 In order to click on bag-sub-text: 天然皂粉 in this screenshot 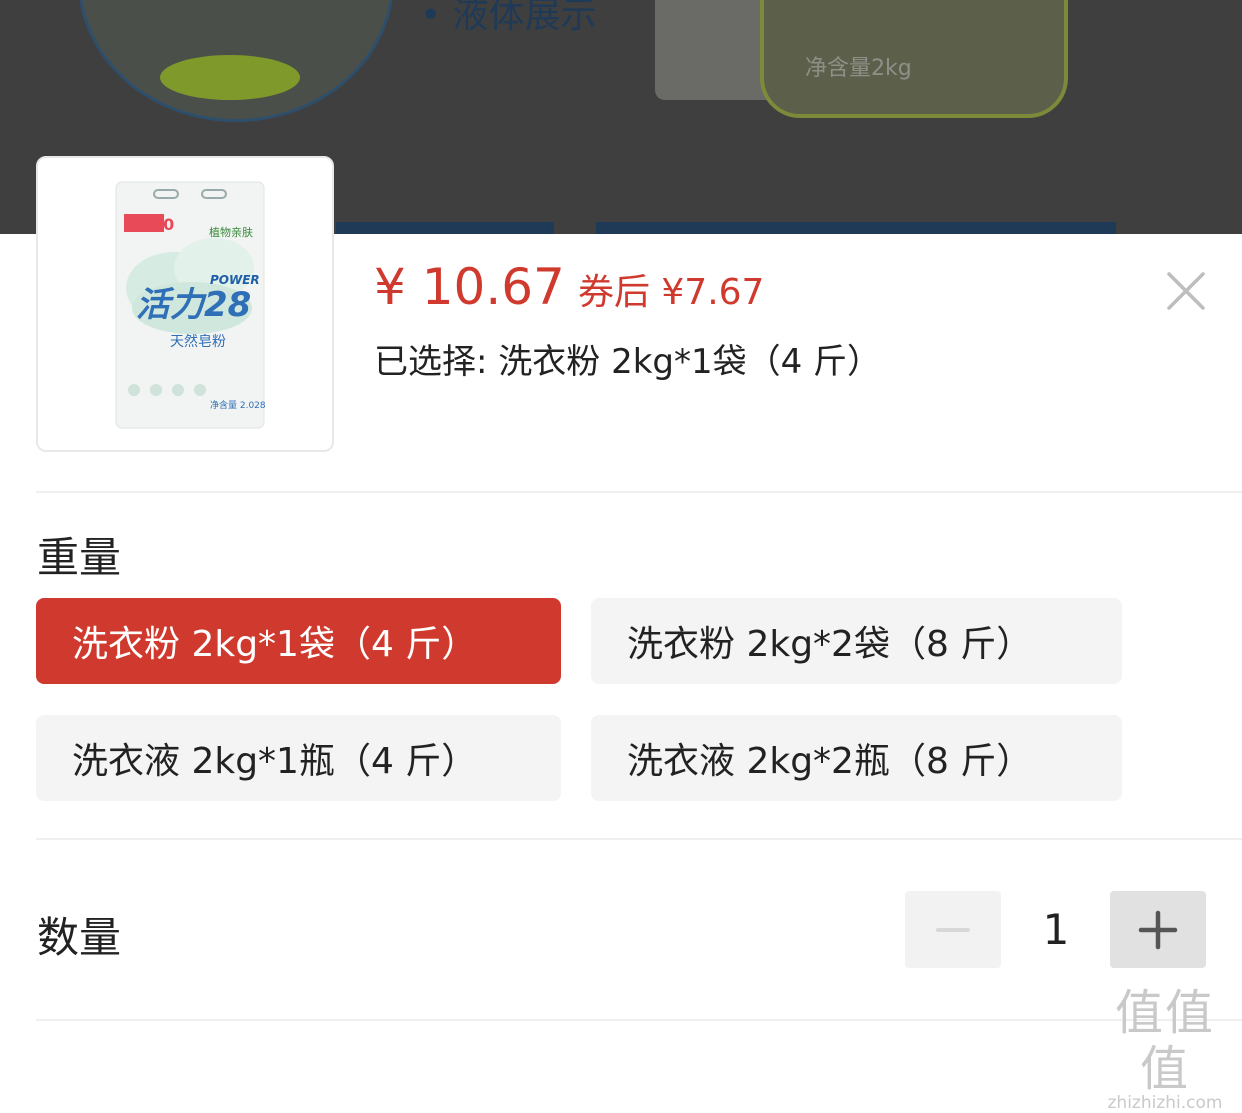, I will do `click(198, 341)`.